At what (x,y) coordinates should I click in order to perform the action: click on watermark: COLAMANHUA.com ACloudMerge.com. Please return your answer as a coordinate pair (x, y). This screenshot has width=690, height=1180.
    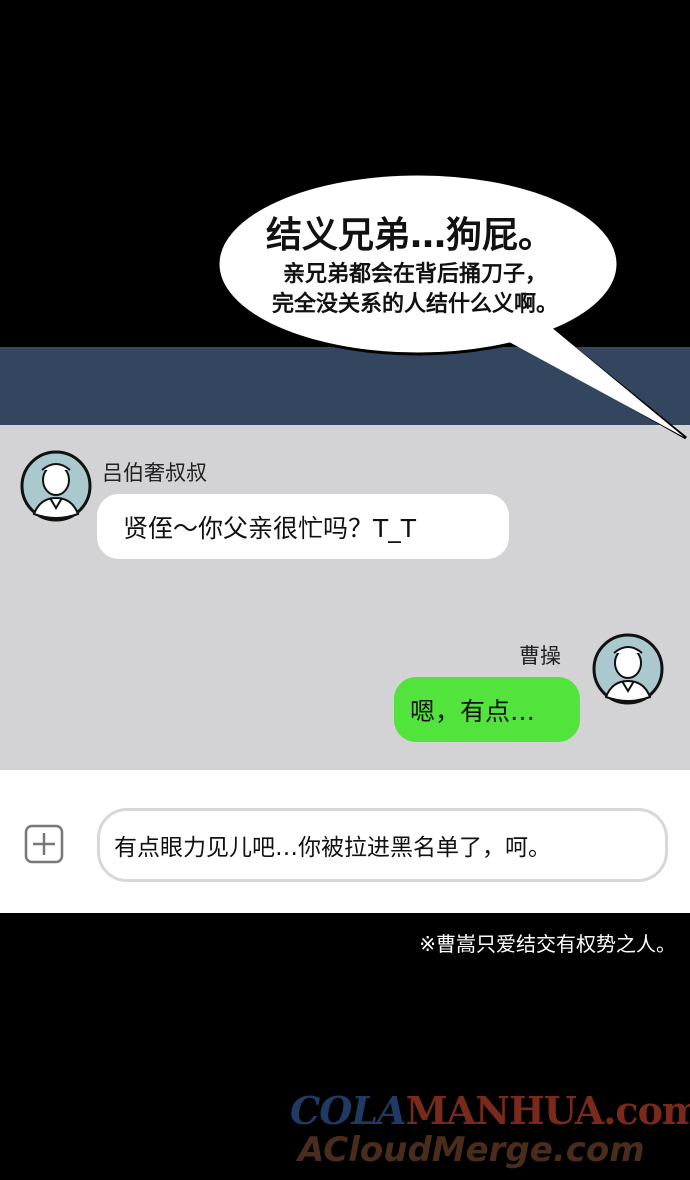
    Looking at the image, I should click on (490, 1133).